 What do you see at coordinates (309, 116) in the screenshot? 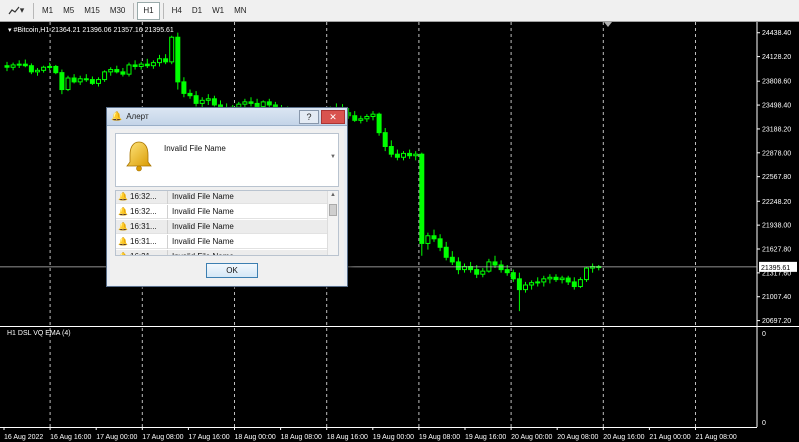
I see `help-button: ?` at bounding box center [309, 116].